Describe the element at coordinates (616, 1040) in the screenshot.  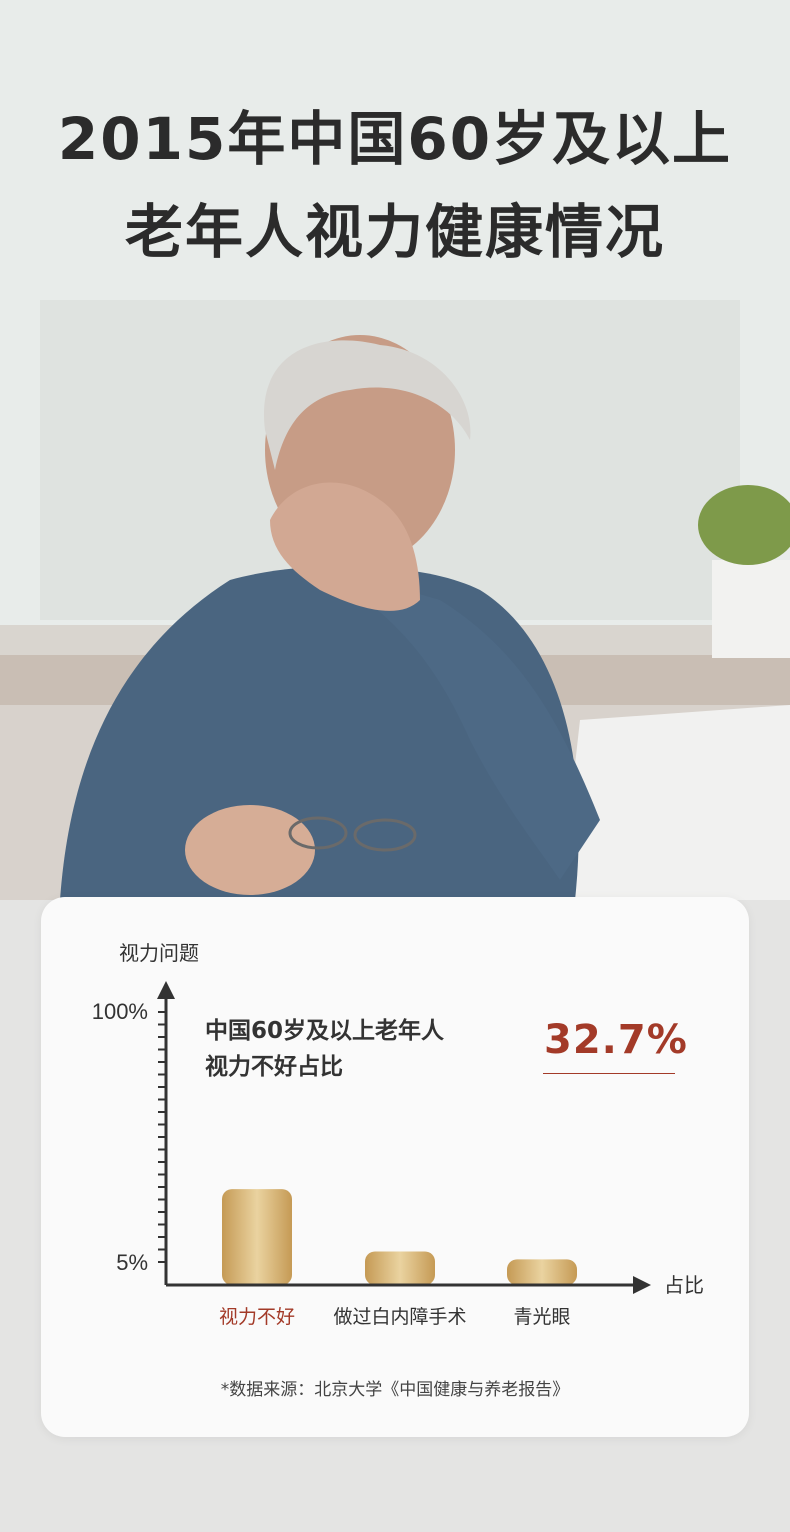
I see `annotation-value: 32.7%` at that location.